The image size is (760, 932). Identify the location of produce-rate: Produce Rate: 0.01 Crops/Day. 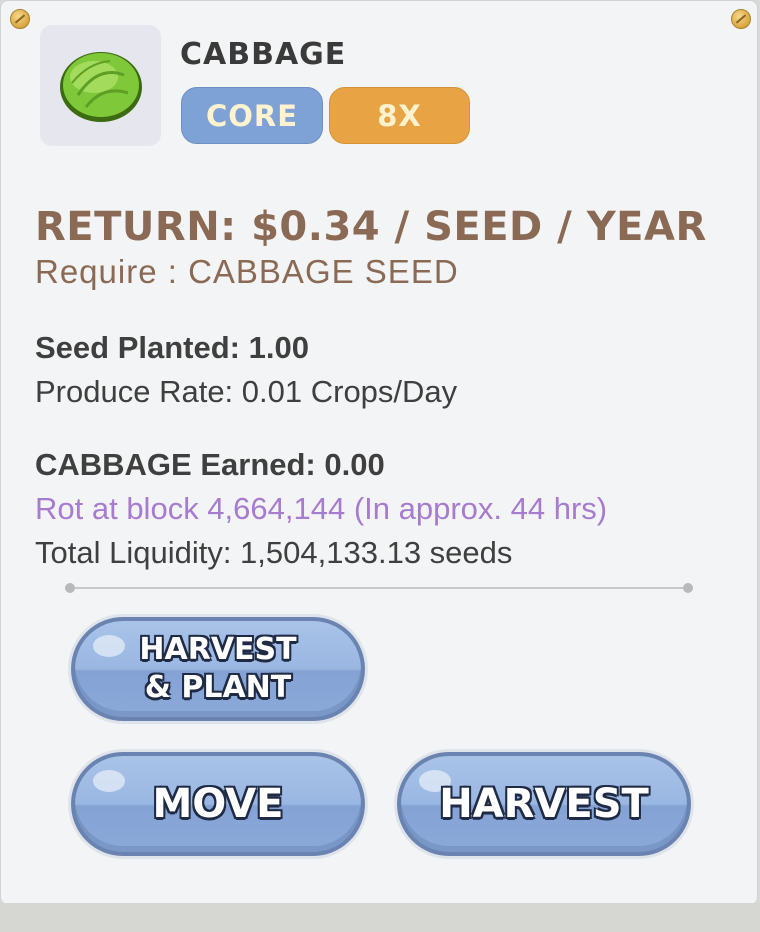
(246, 391).